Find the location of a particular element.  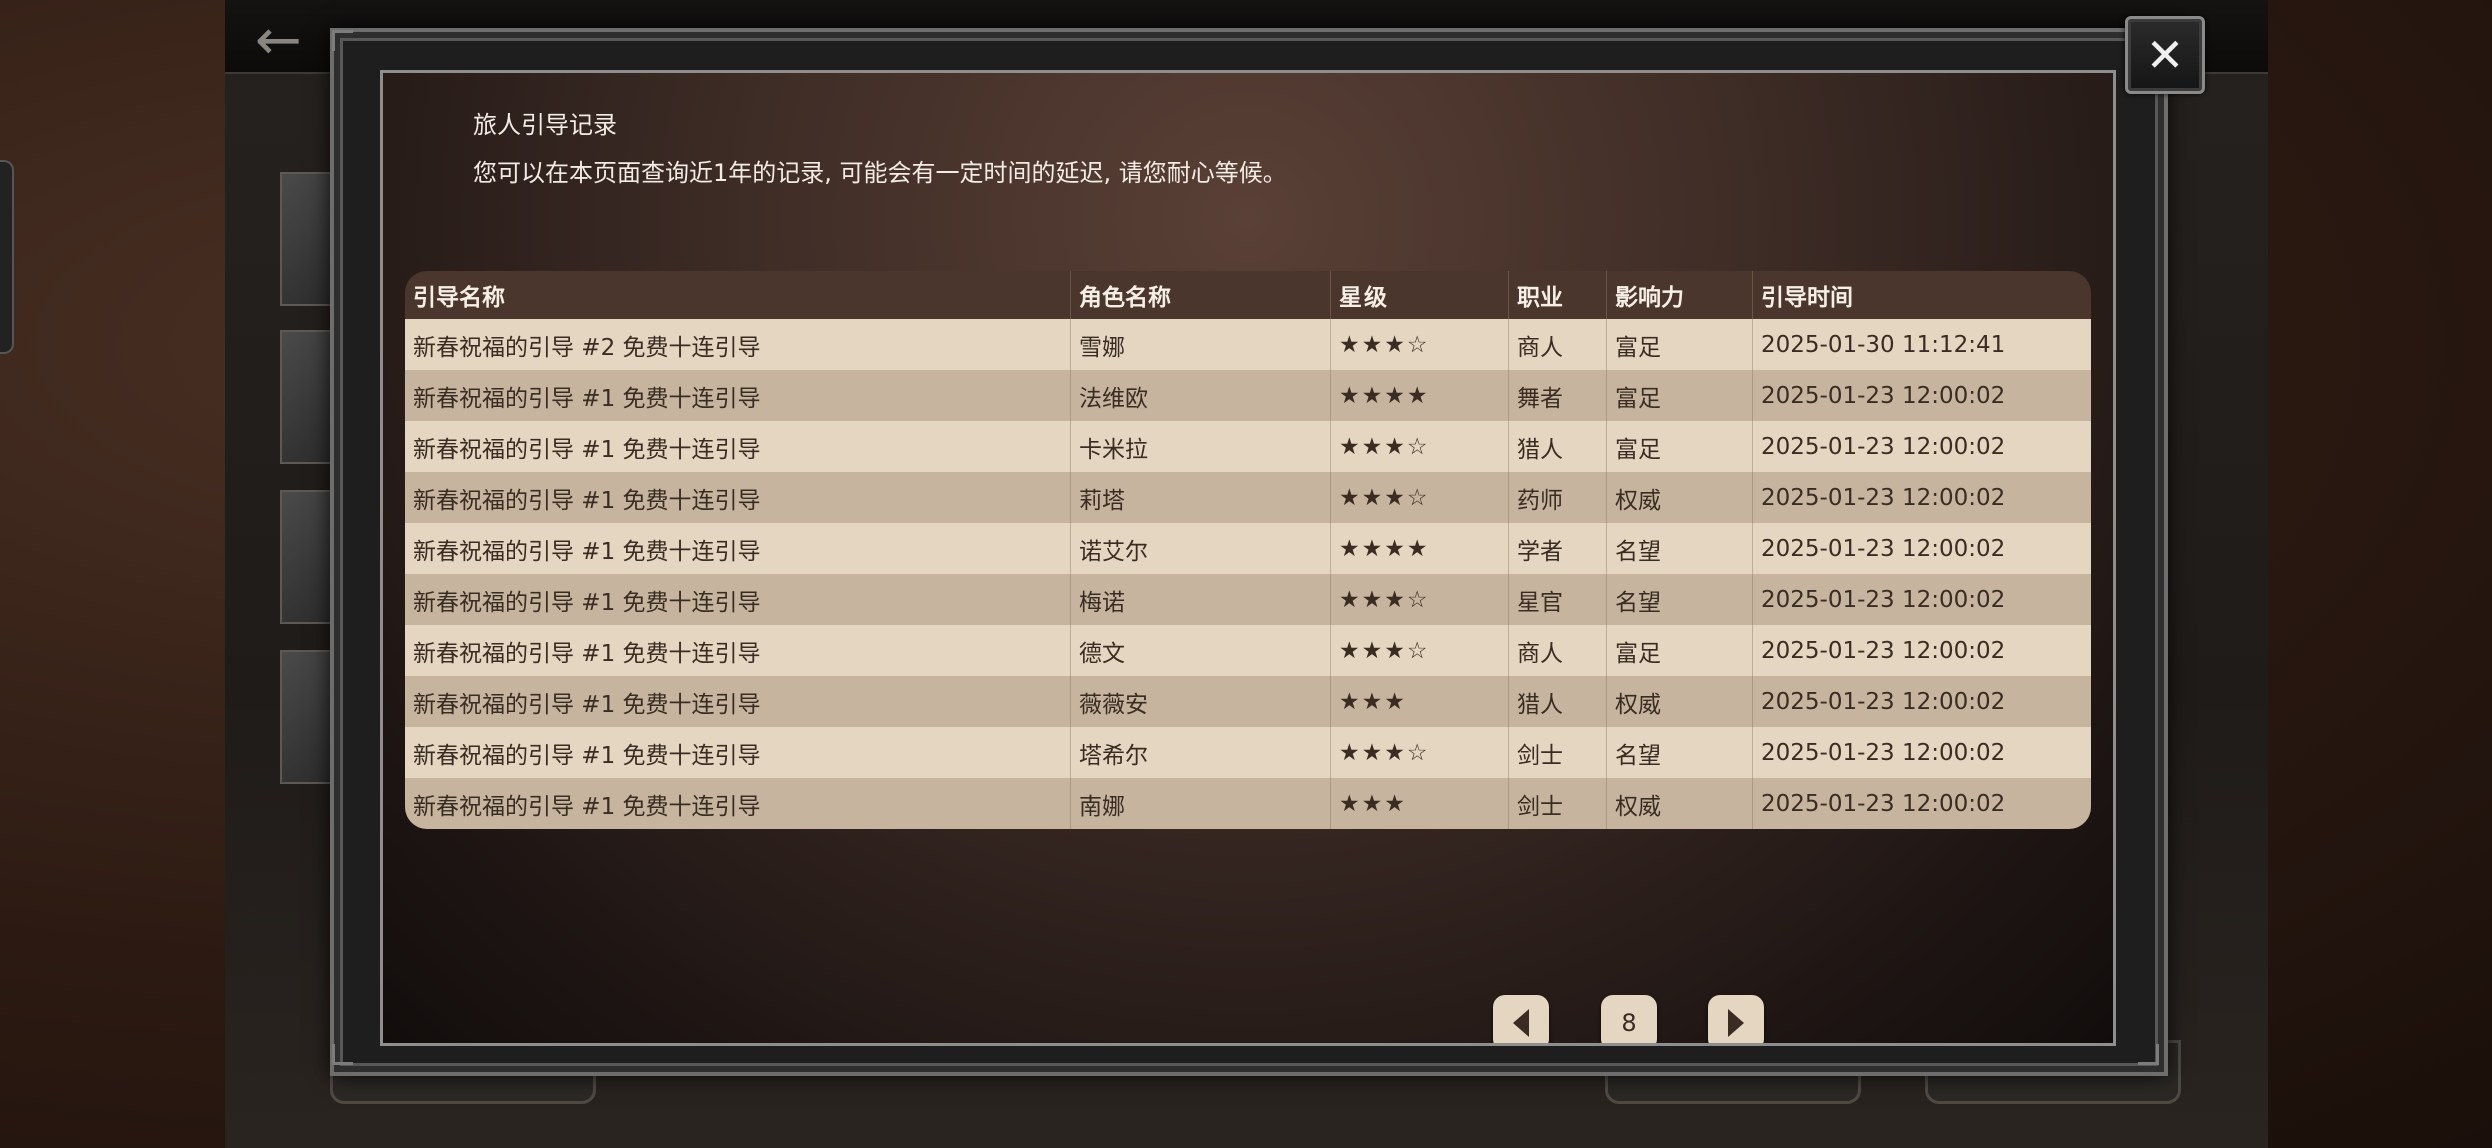

column-header-guide-name: 引导名称 is located at coordinates (459, 298).